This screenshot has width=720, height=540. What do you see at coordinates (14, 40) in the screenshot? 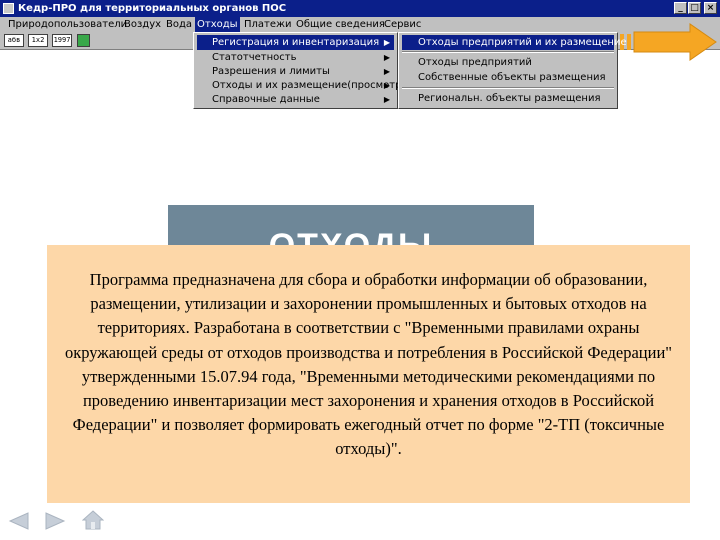
I see `toolbar-abv-button: абв` at bounding box center [14, 40].